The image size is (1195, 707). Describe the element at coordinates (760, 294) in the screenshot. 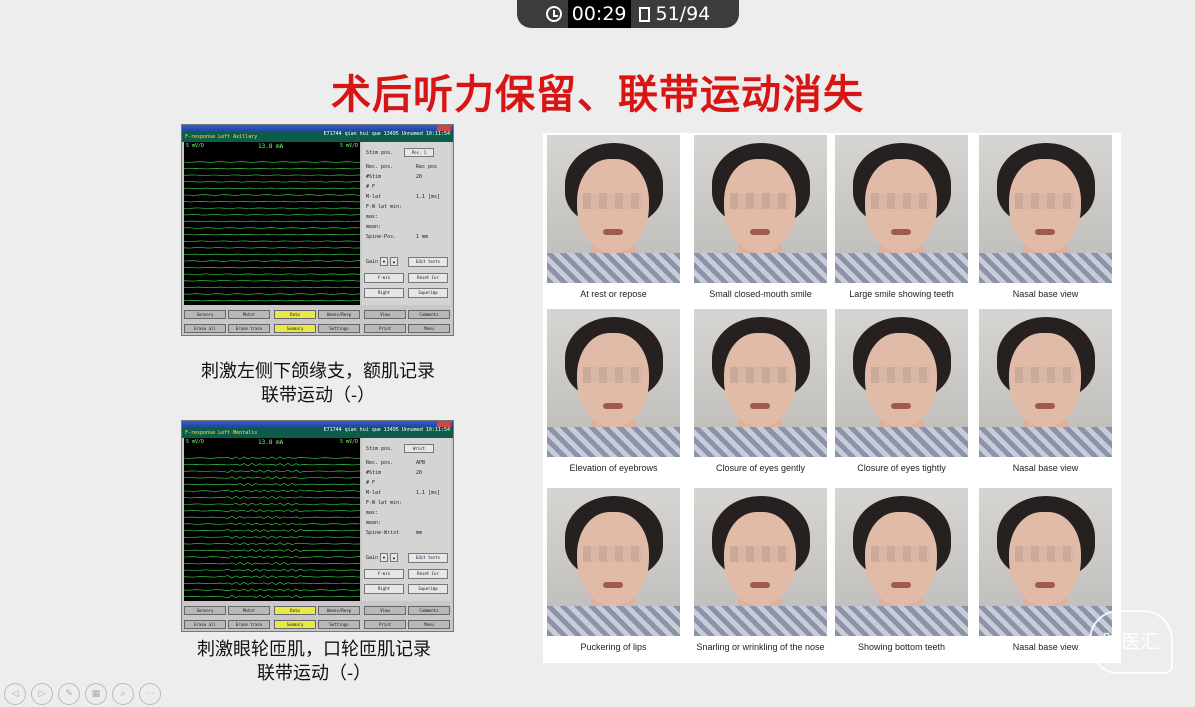

I see `photo-caption: Small closed-mouth smile` at that location.